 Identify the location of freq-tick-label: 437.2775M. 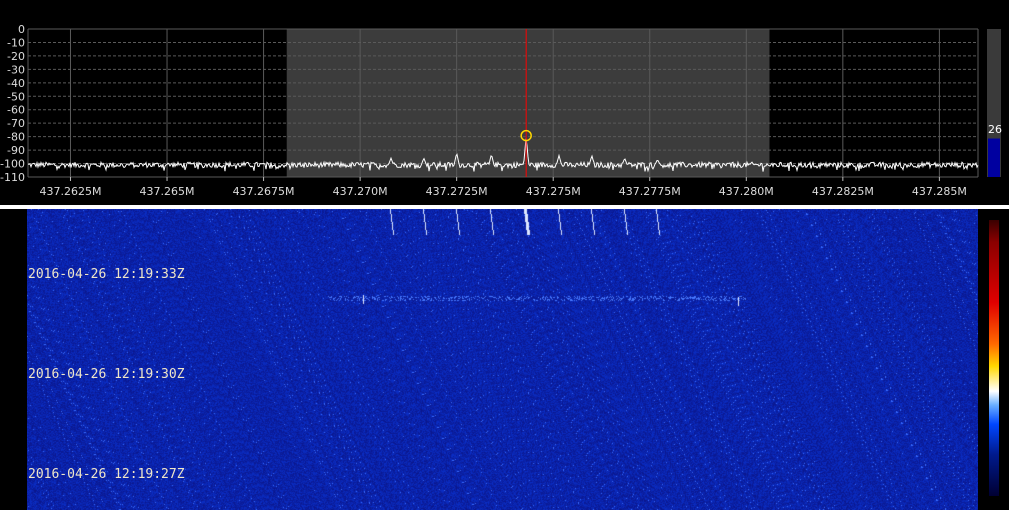
(650, 191).